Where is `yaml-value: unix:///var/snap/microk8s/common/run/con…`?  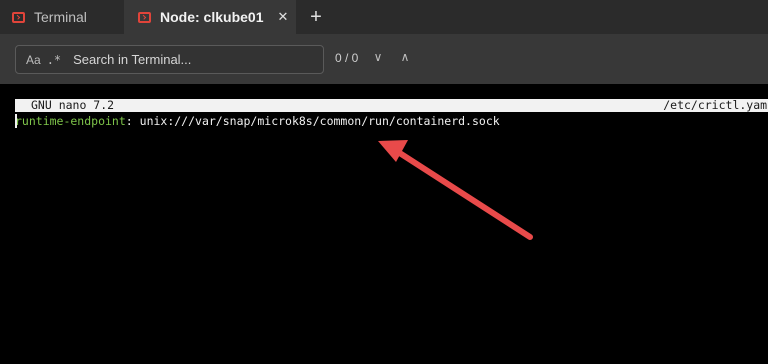
yaml-value: unix:///var/snap/microk8s/common/run/con… is located at coordinates (319, 121).